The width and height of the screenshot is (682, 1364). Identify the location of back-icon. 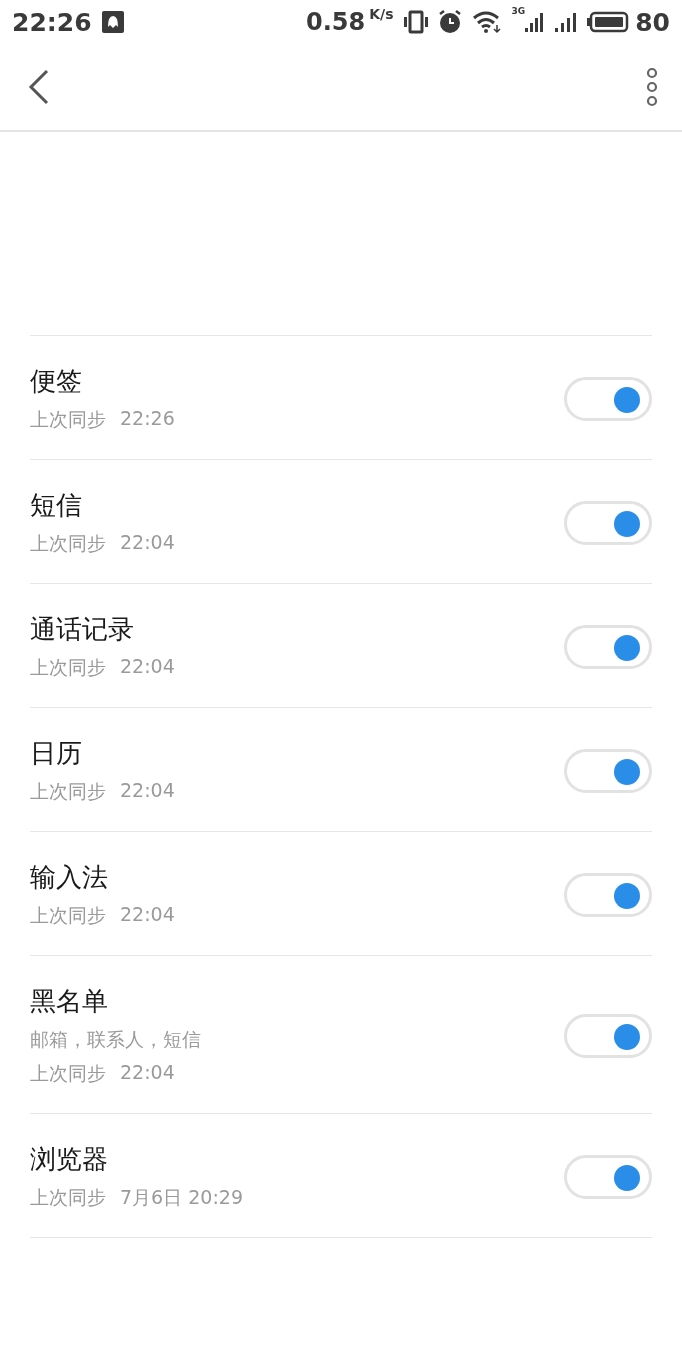
(39, 87).